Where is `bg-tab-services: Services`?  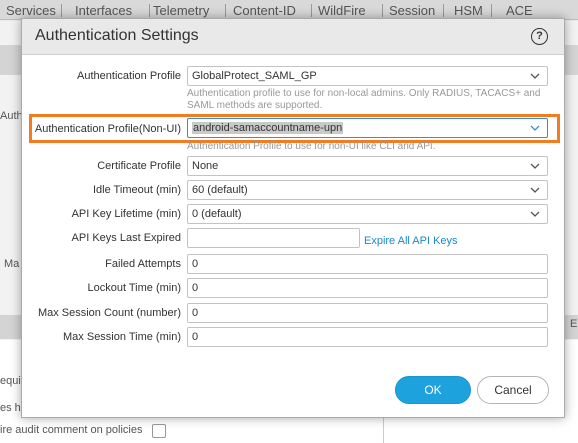 bg-tab-services: Services is located at coordinates (31, 10).